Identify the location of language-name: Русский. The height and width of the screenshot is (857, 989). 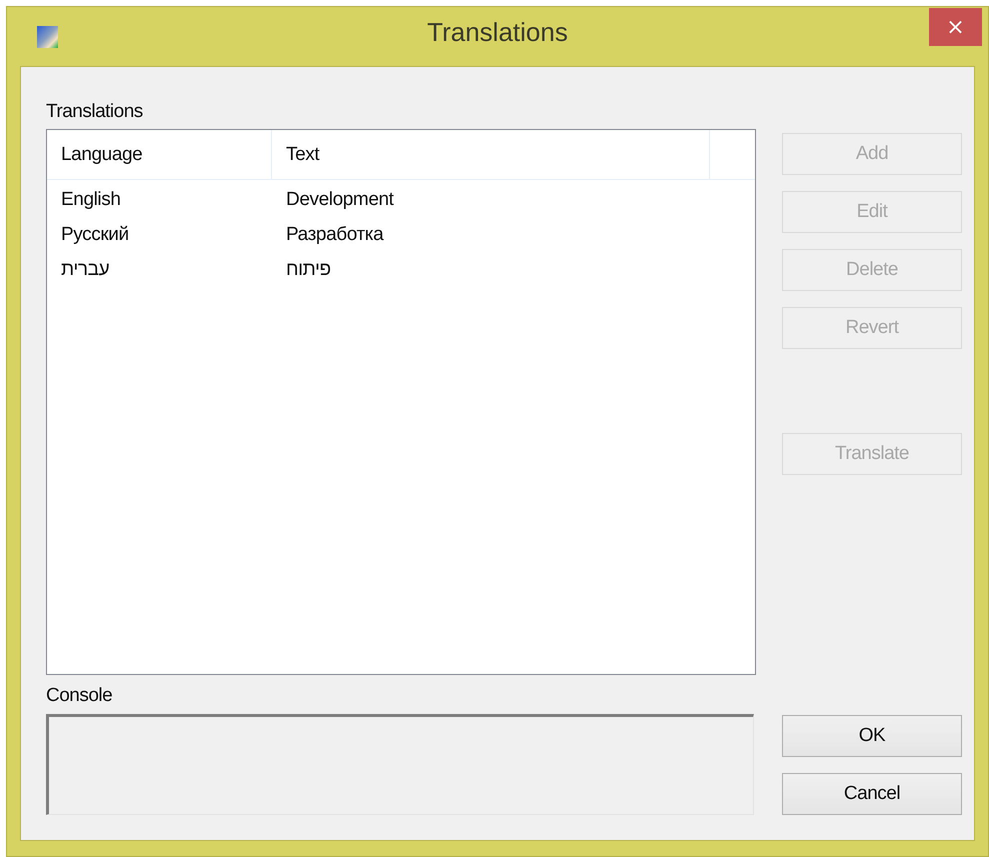
(95, 234).